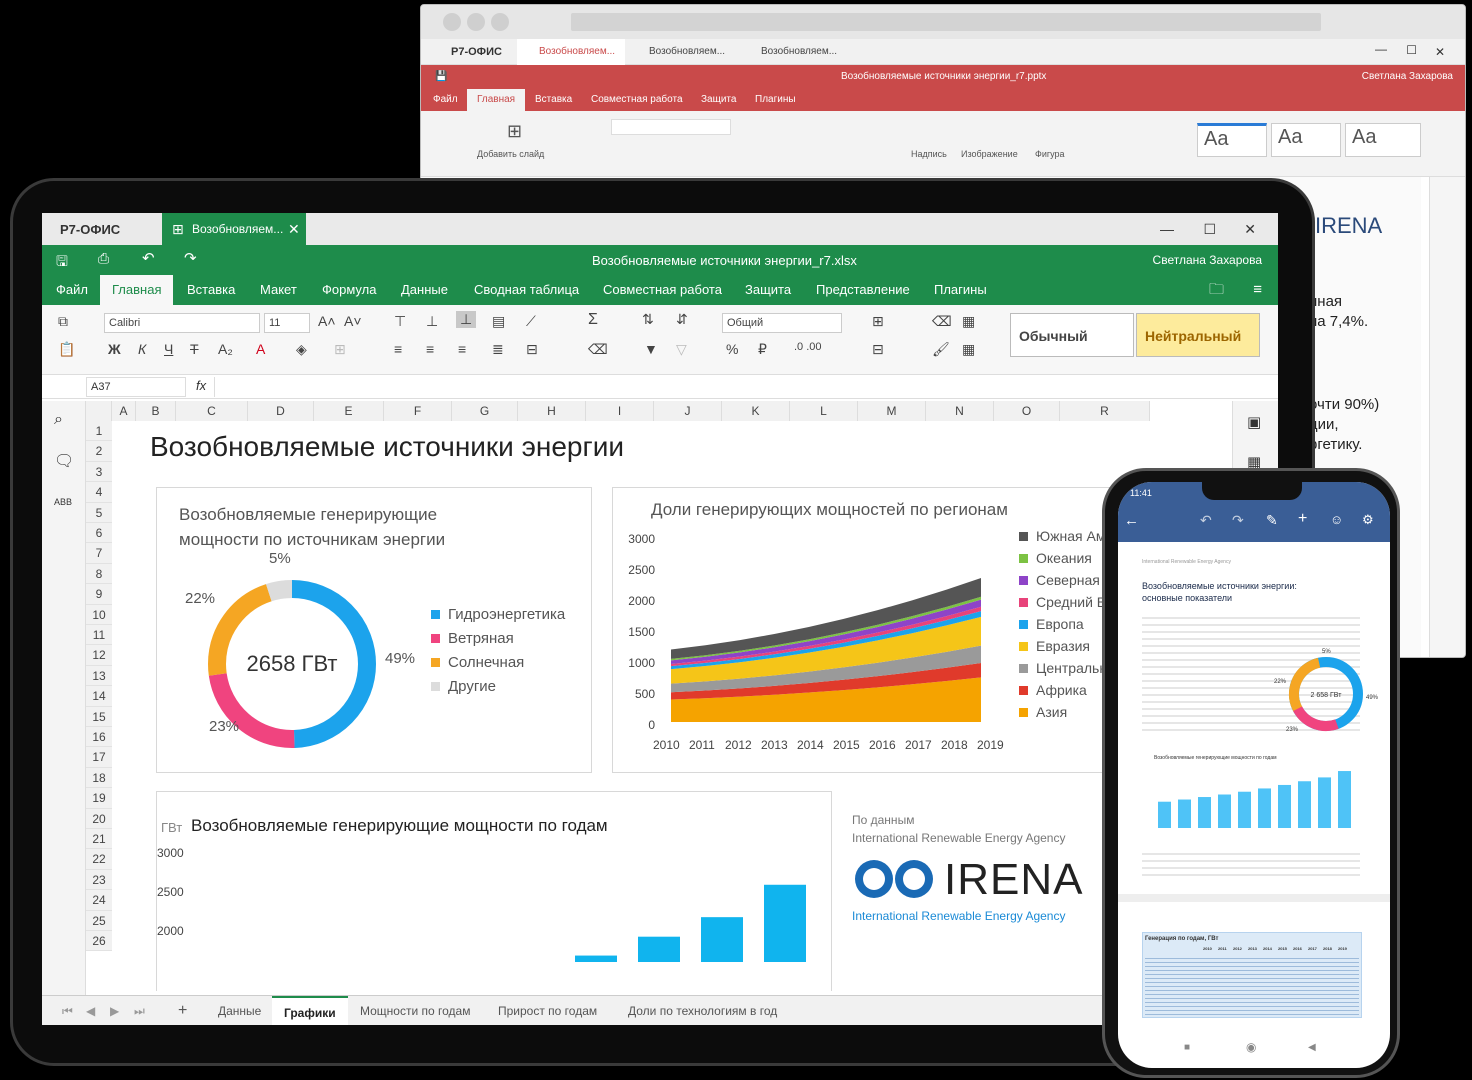 This screenshot has width=1472, height=1080. Describe the element at coordinates (1306, 140) in the screenshot. I see `theme-2: Aa` at that location.